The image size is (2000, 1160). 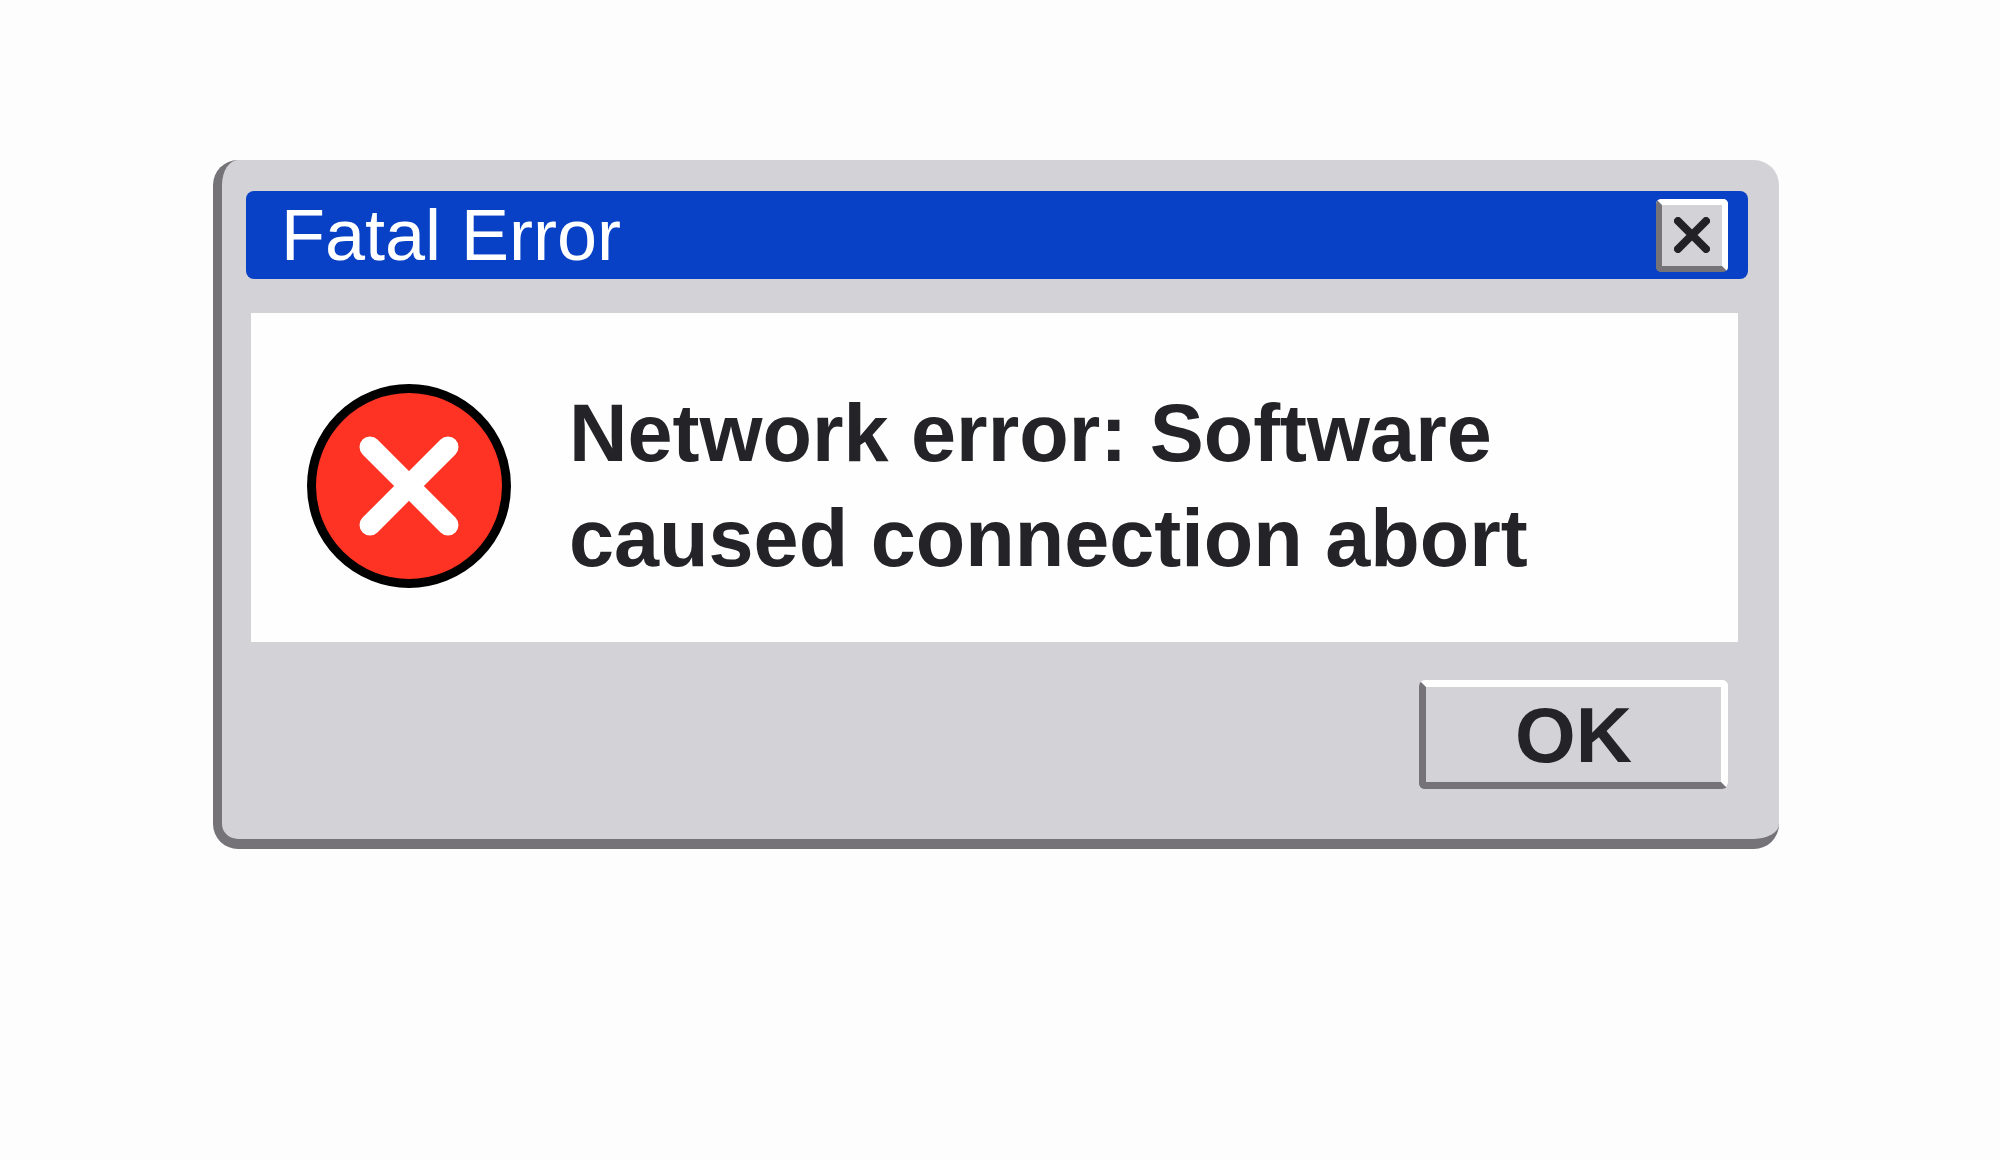 I want to click on close-icon, so click(x=1692, y=235).